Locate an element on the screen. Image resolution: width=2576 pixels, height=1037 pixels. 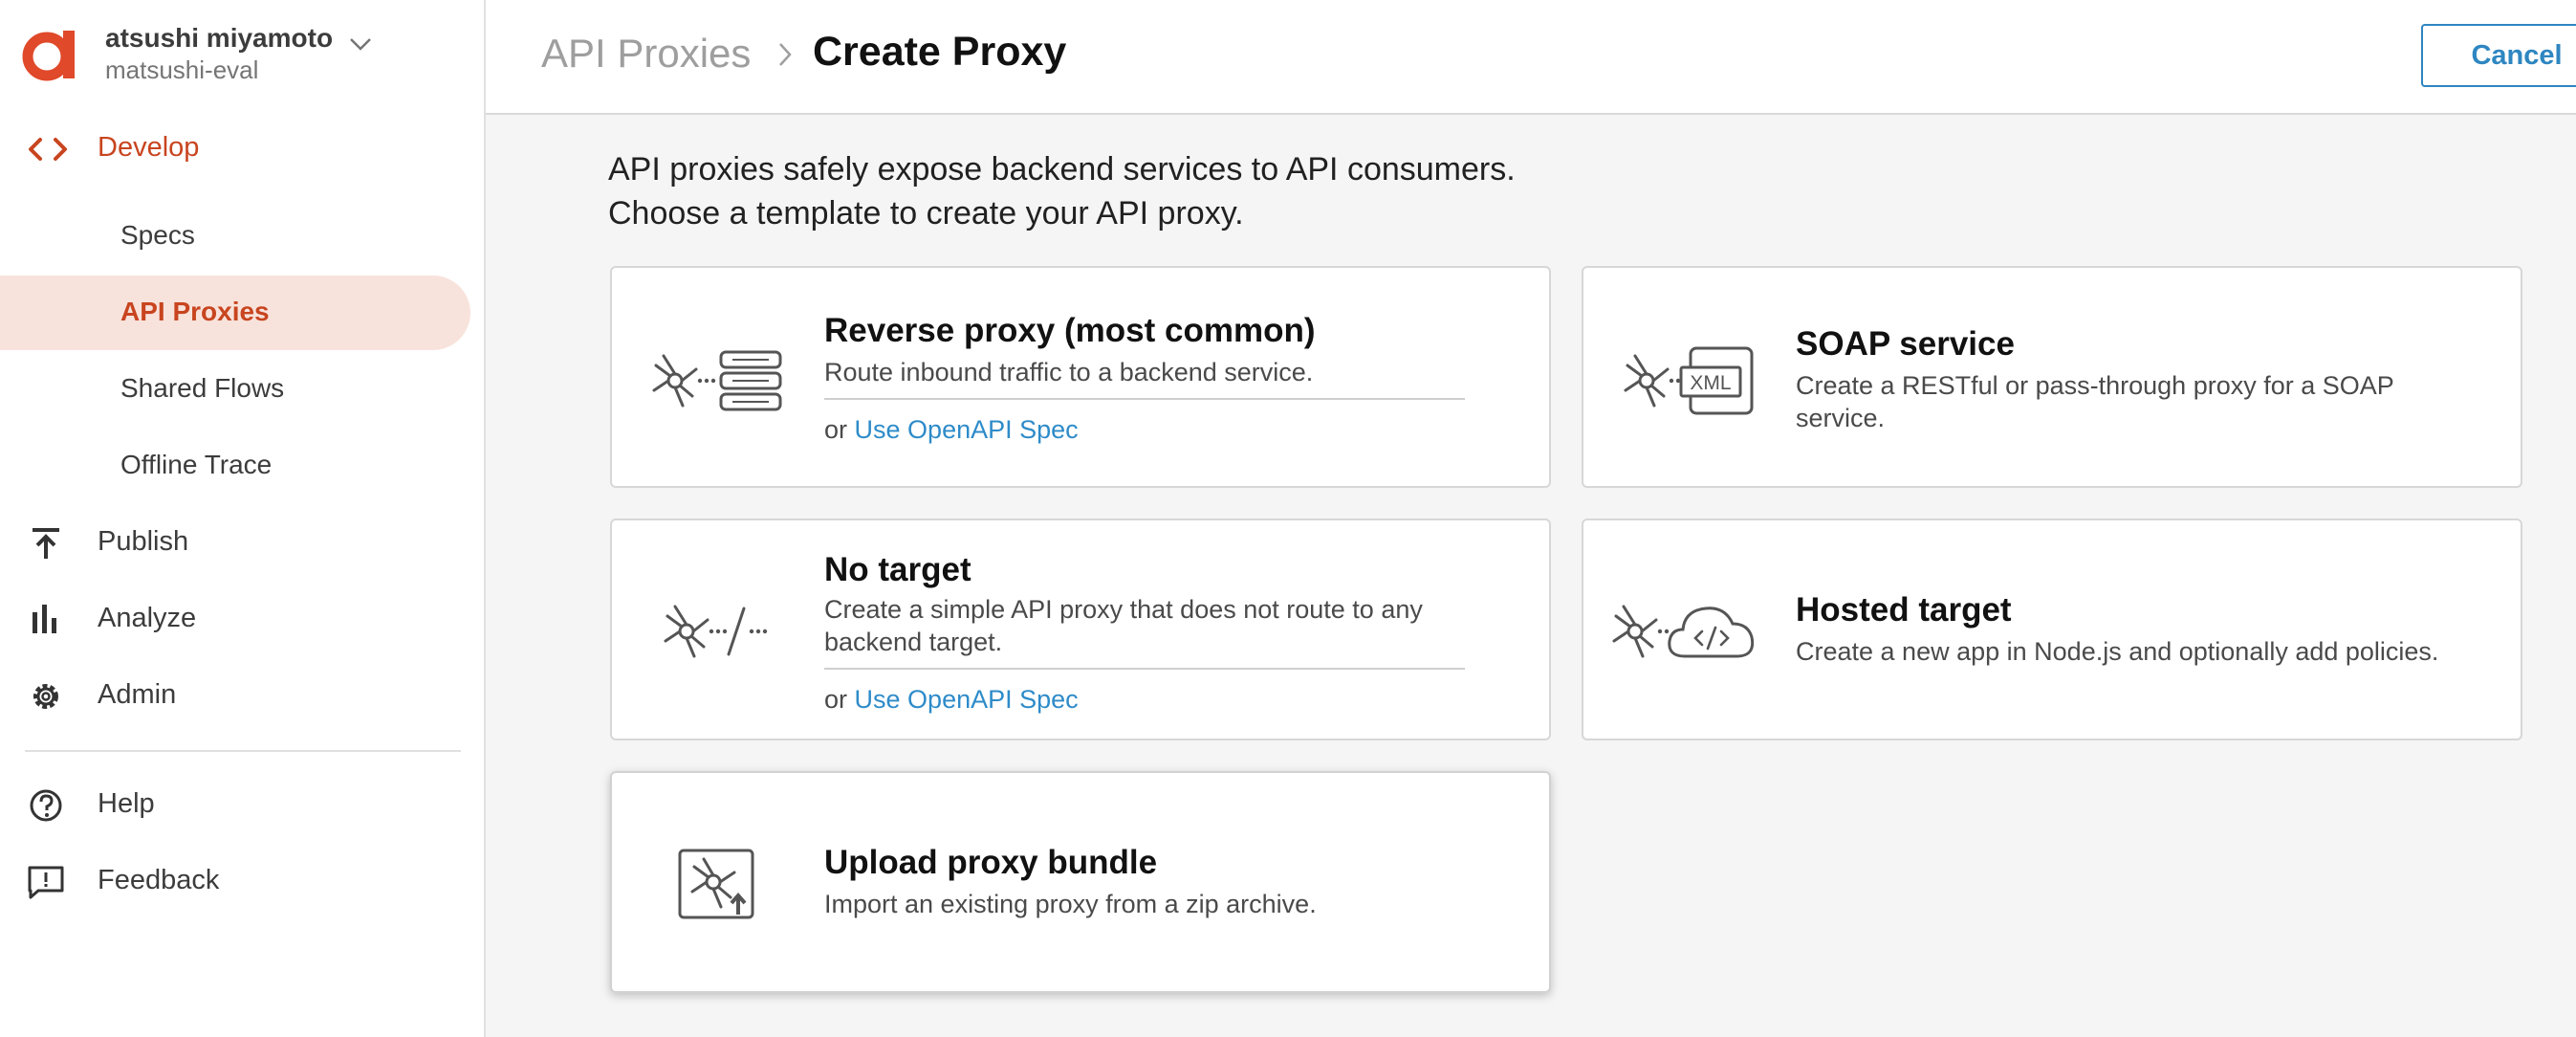
svg-text: XML is located at coordinates (1710, 383).